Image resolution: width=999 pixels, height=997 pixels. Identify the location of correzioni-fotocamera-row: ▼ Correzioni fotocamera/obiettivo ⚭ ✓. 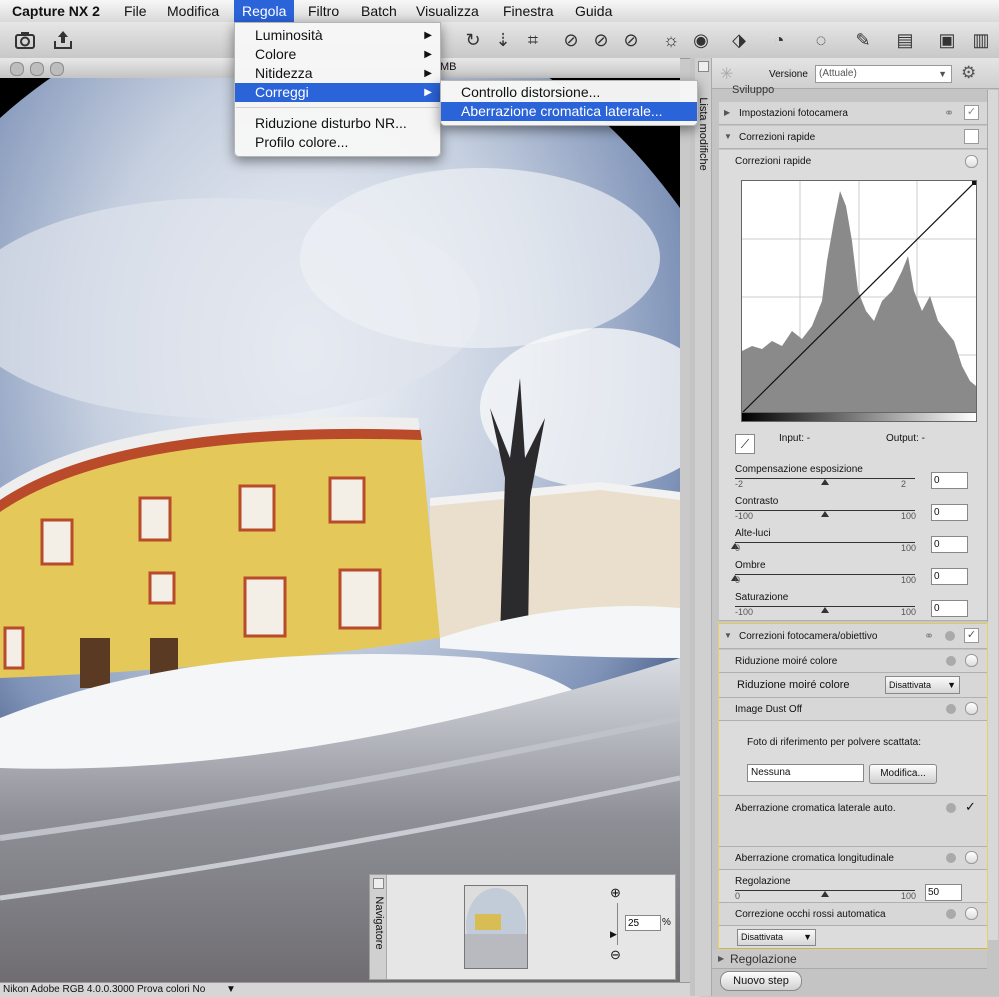
(853, 636).